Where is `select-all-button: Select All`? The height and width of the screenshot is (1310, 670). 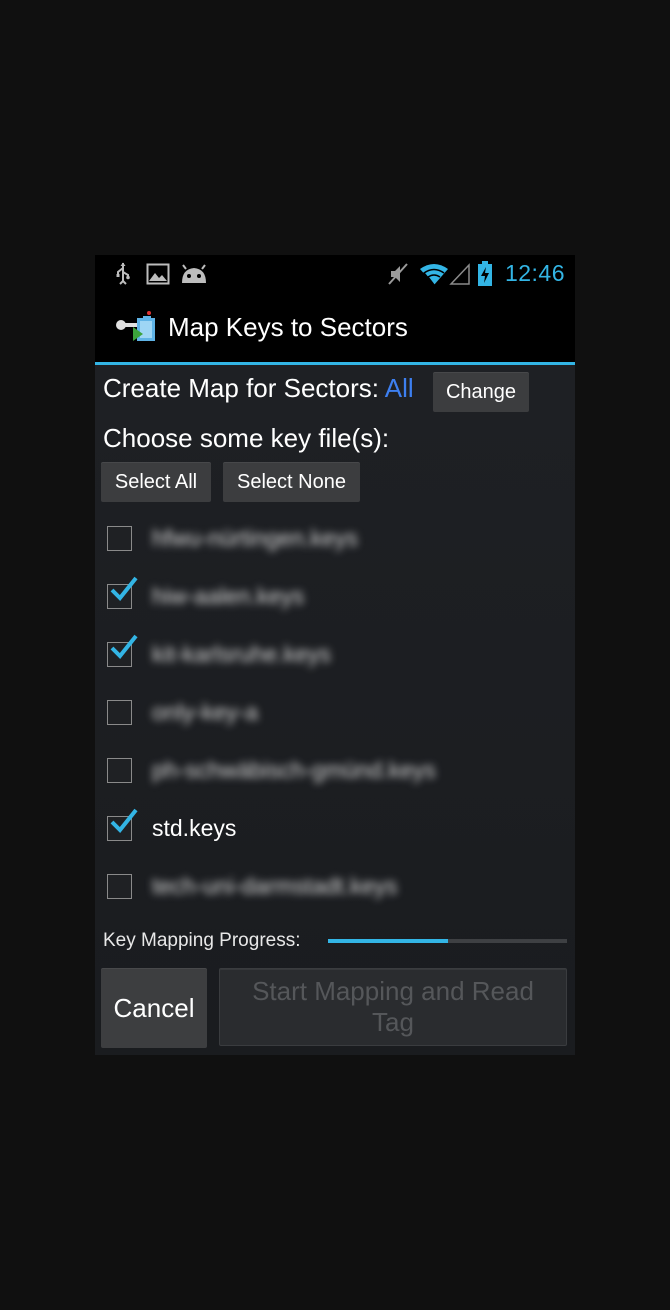
select-all-button: Select All is located at coordinates (156, 482).